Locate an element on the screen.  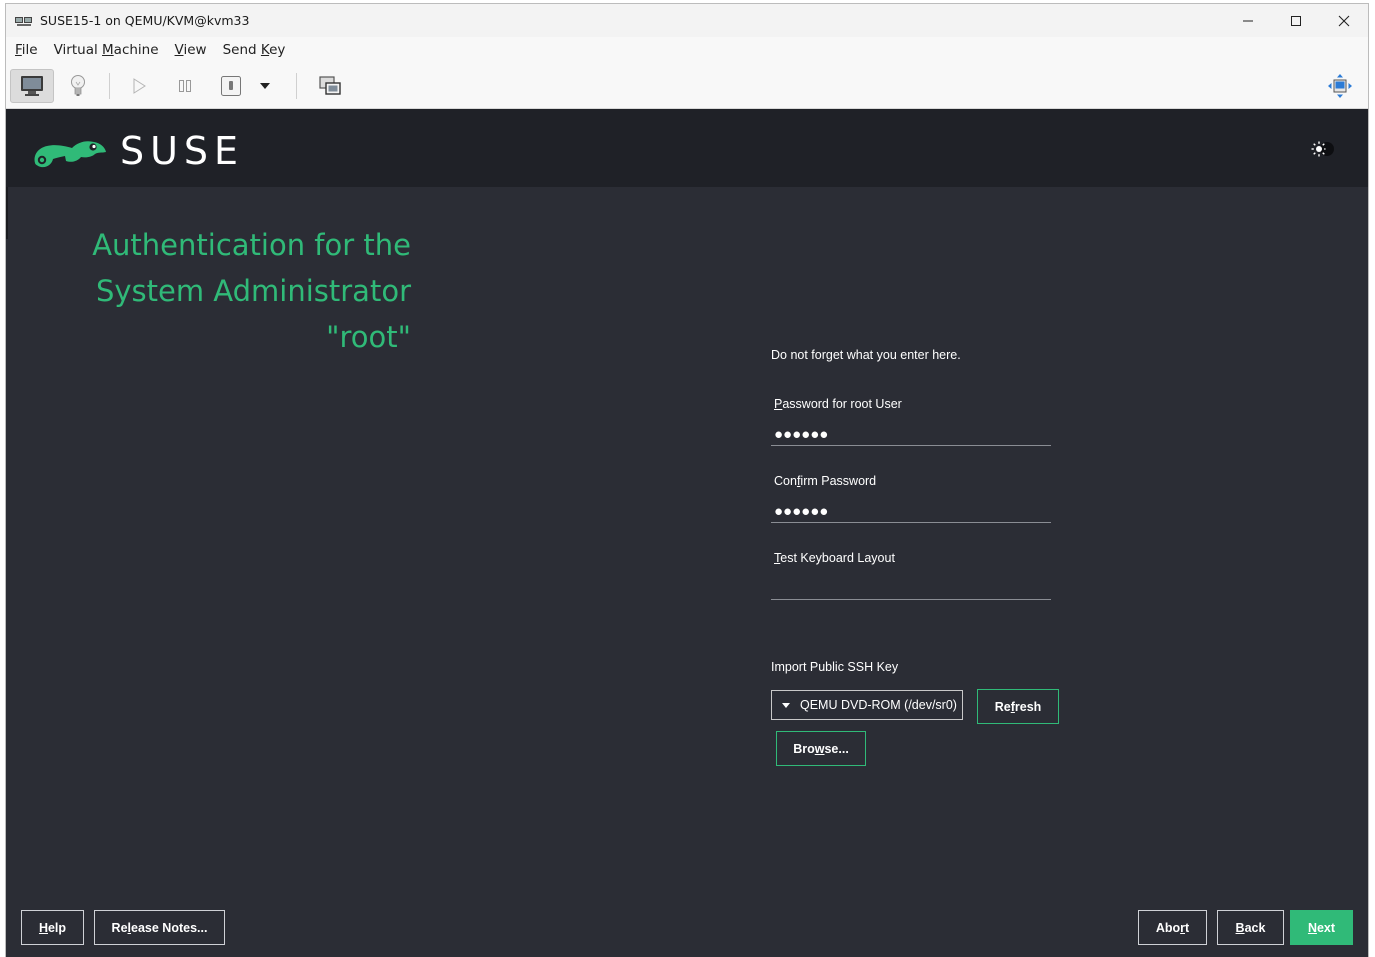
confirm-password-input: ●●●●●● is located at coordinates (911, 512).